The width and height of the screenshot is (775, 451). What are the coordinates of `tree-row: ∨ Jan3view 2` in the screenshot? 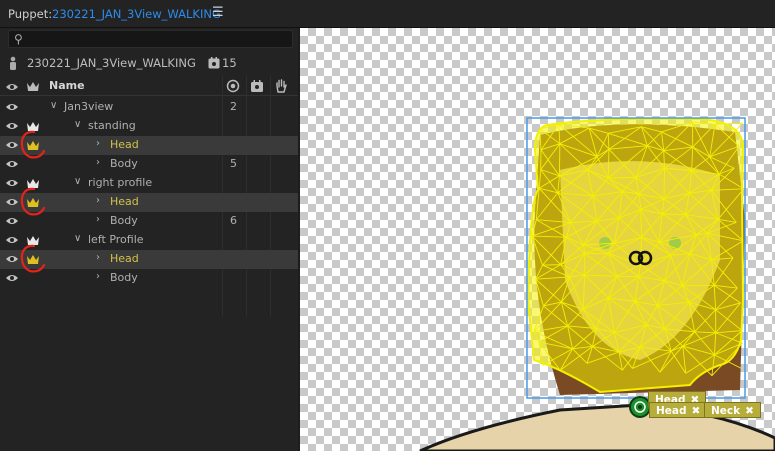 It's located at (149, 107).